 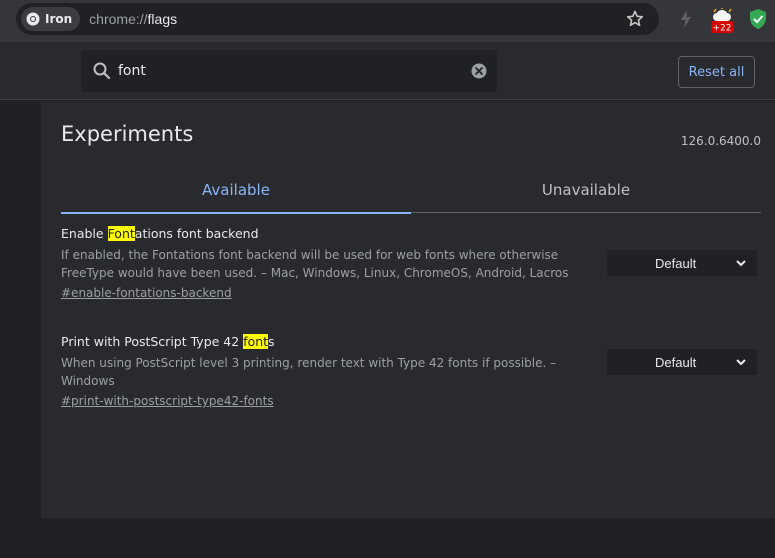 I want to click on weather-badge-text: +22, so click(x=722, y=29).